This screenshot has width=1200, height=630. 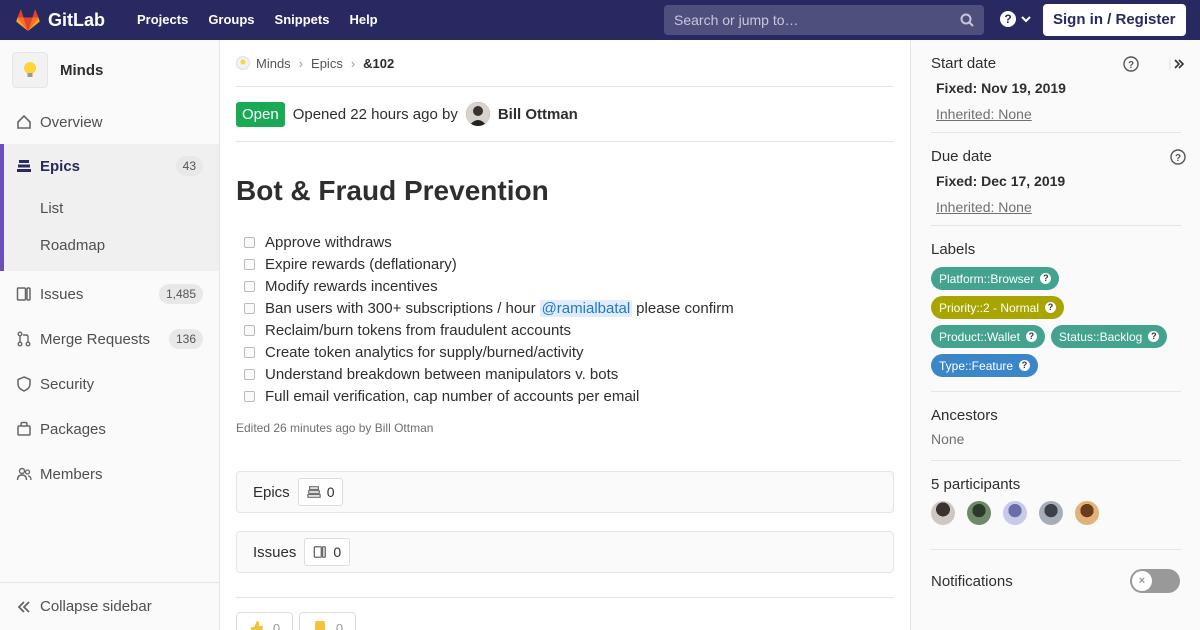 I want to click on breadcrumb-epic-ref: &102, so click(x=378, y=63).